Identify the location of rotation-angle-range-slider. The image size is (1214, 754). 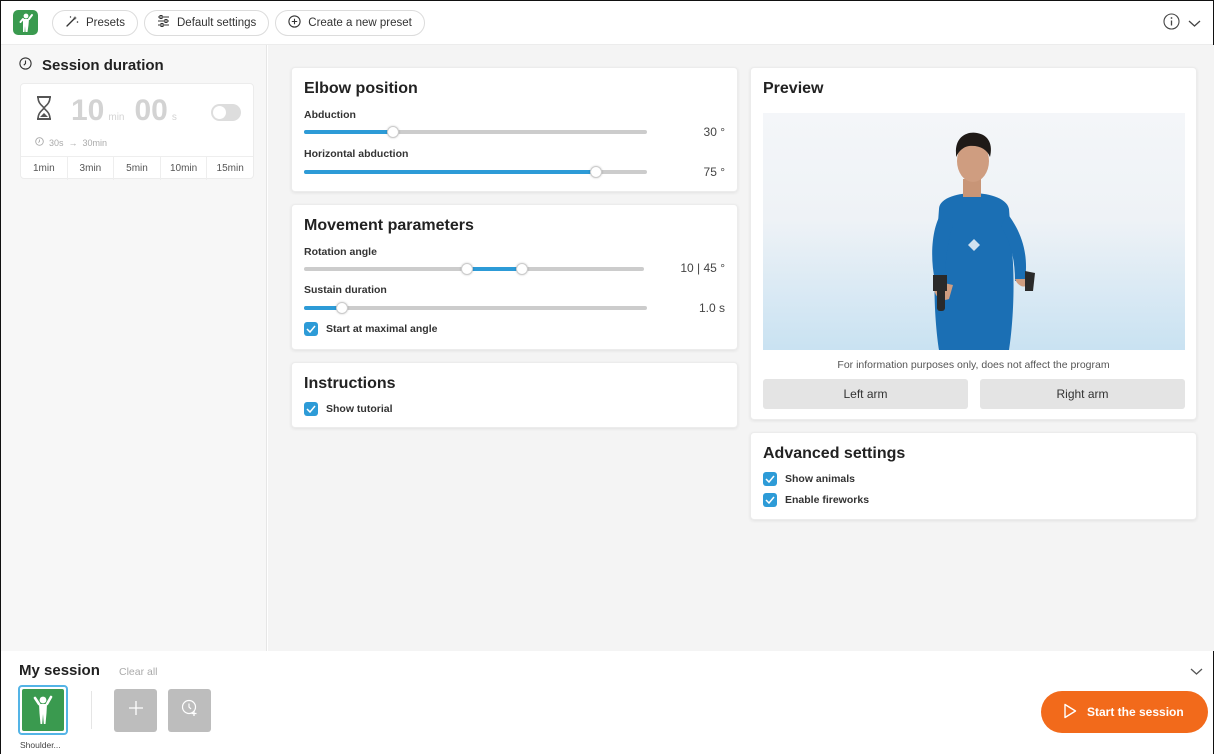
(474, 269).